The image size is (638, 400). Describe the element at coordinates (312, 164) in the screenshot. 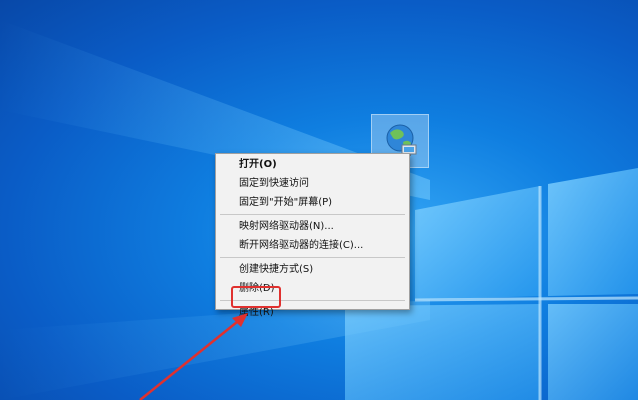

I see `menu-item-open: 打开(O)` at that location.